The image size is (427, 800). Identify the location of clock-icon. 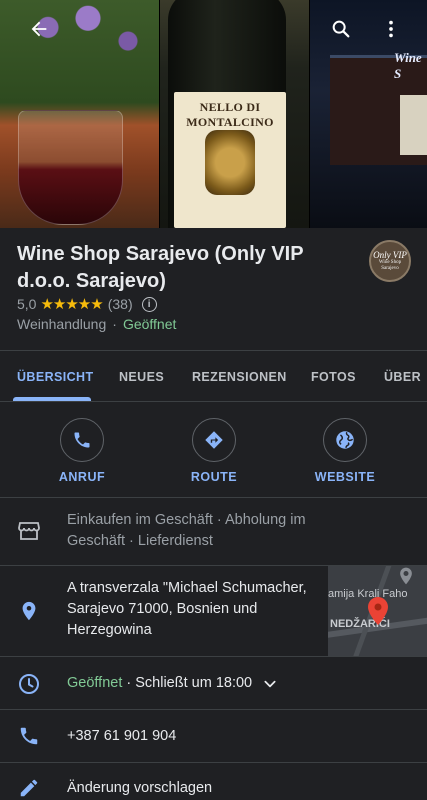
(29, 684).